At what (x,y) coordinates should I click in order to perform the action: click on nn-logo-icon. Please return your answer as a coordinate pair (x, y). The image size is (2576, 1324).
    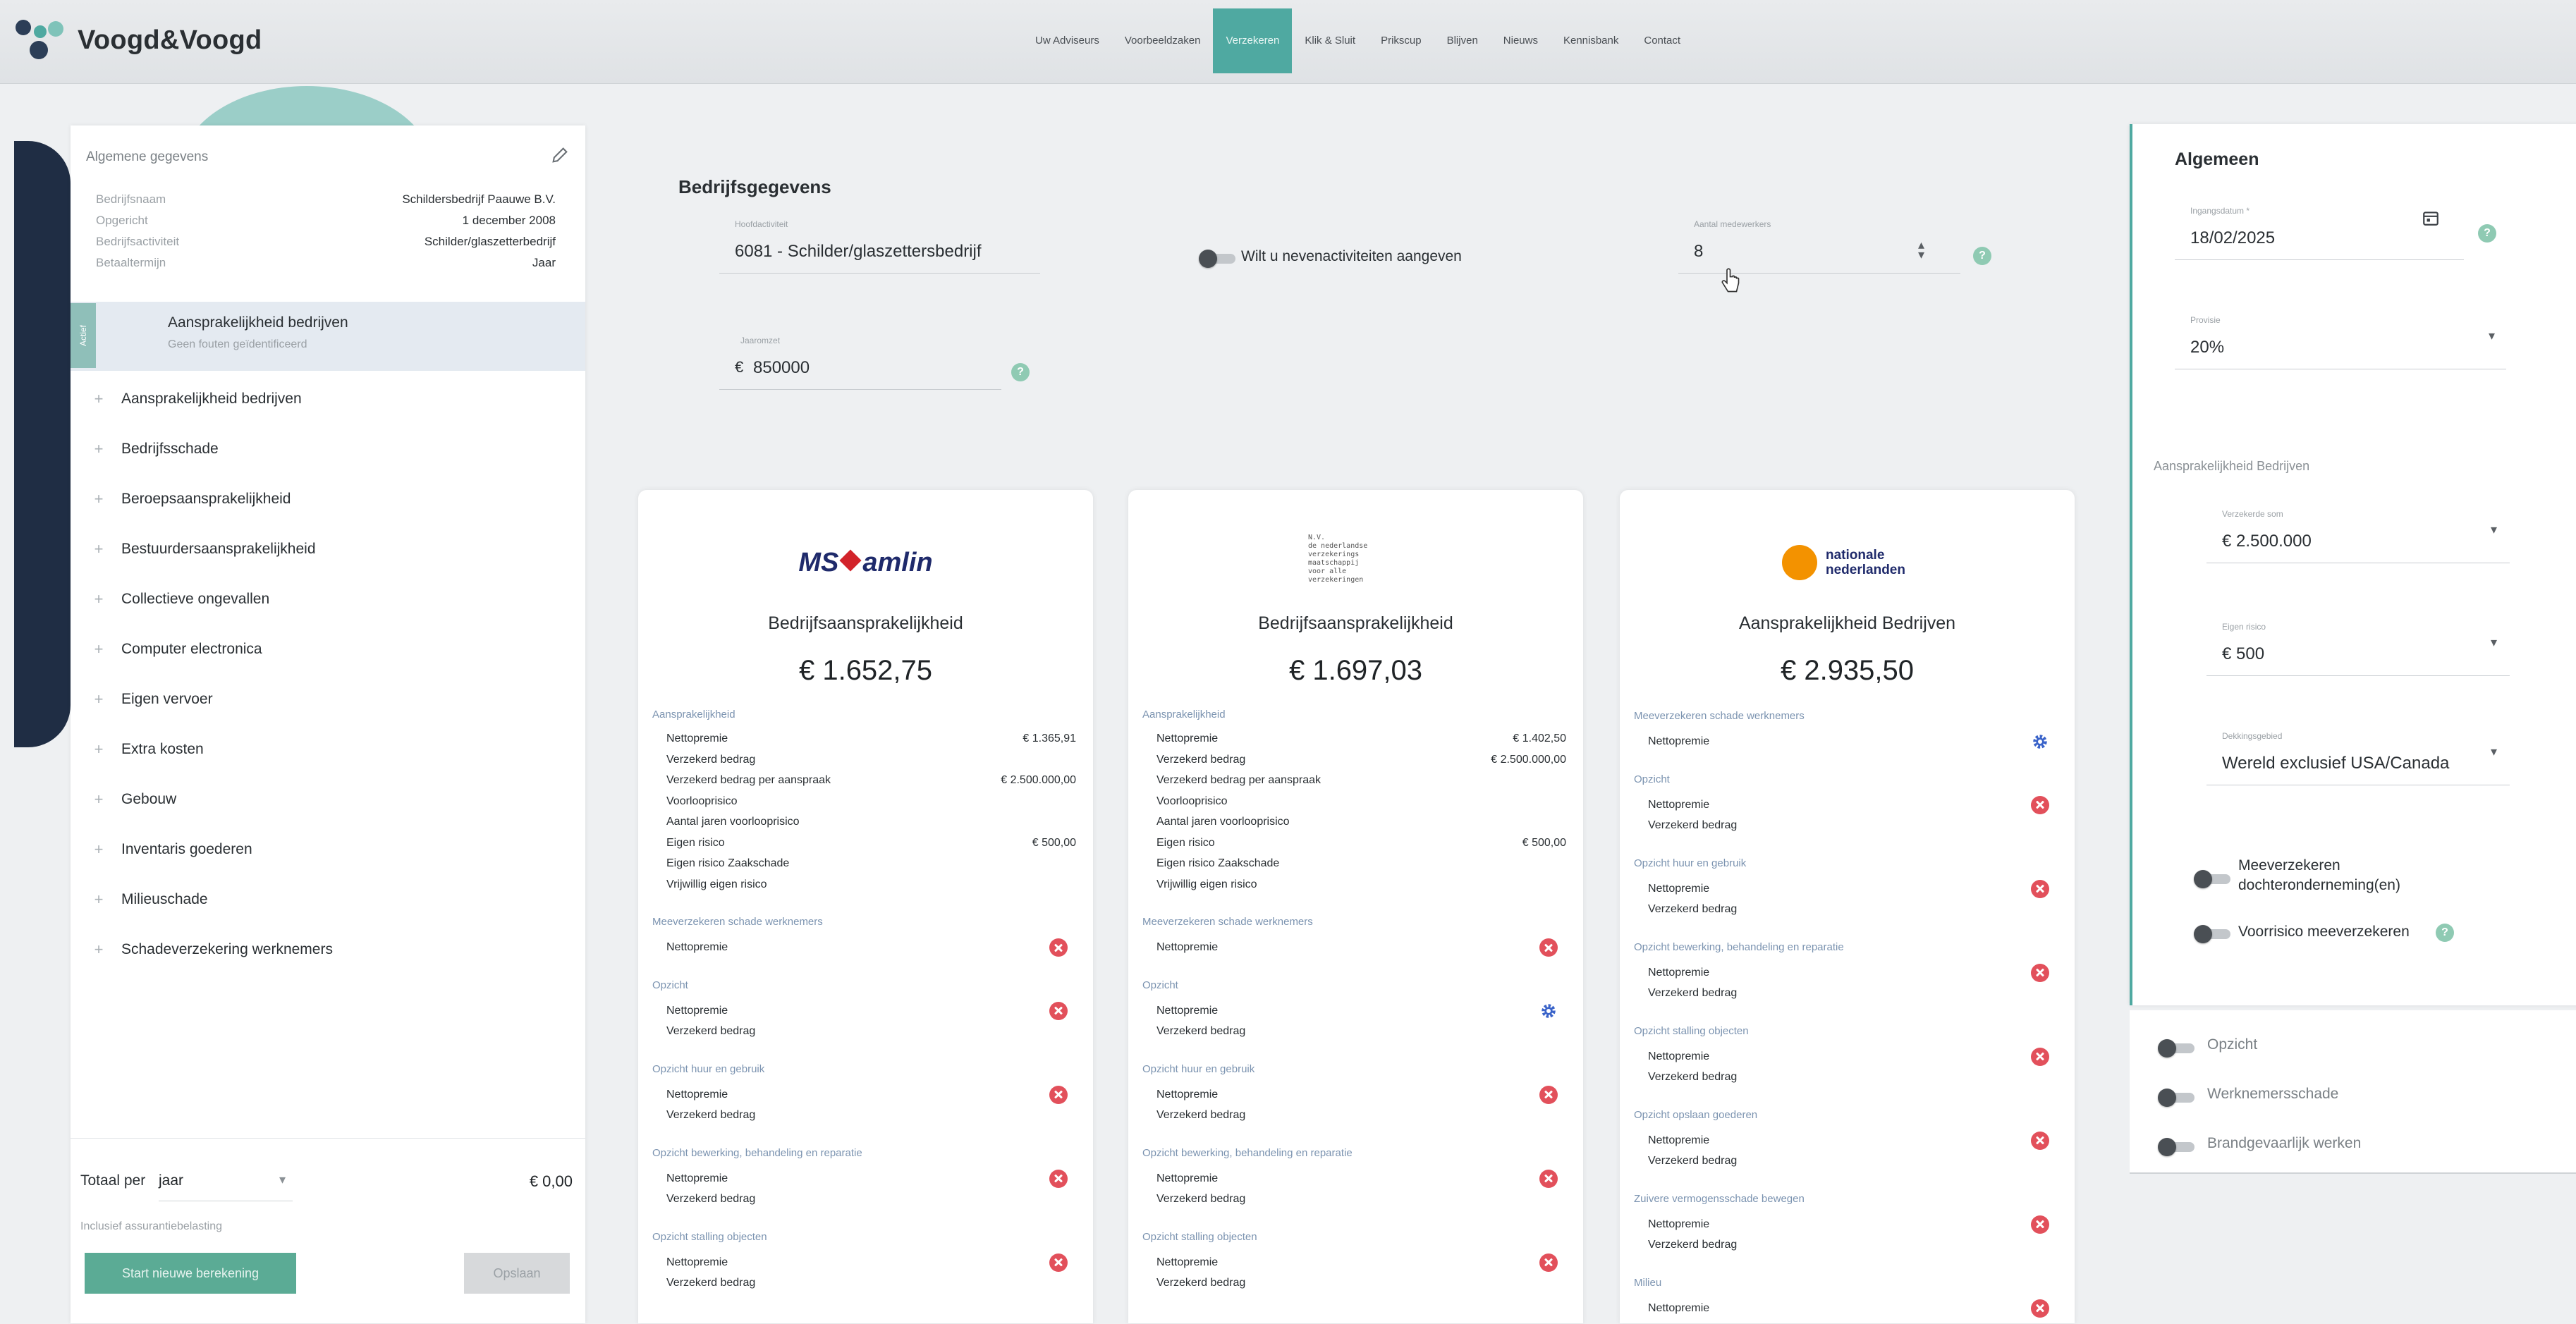
    Looking at the image, I should click on (1800, 562).